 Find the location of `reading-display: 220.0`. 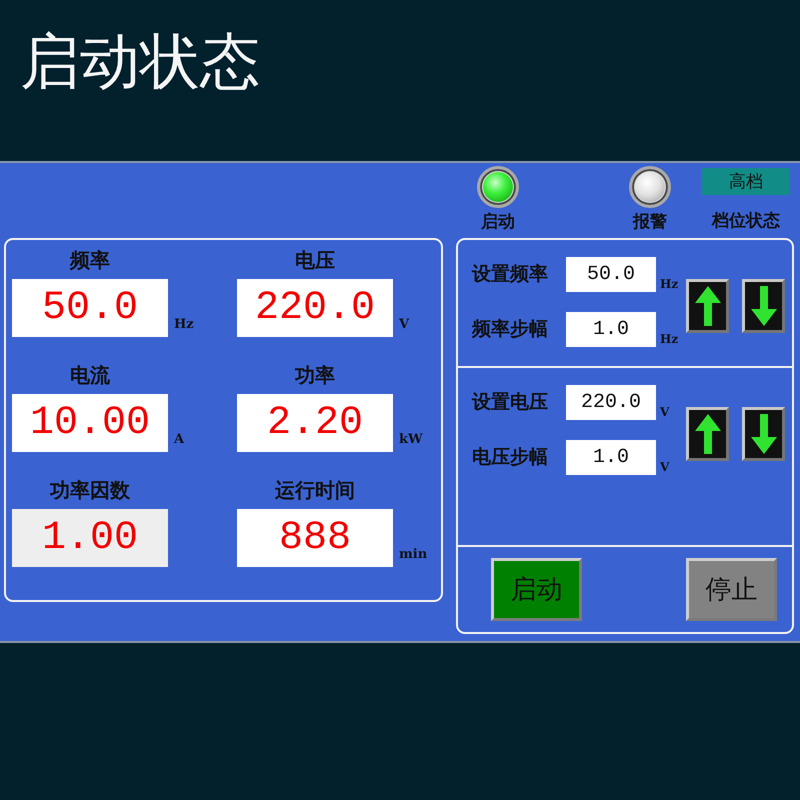

reading-display: 220.0 is located at coordinates (315, 308).